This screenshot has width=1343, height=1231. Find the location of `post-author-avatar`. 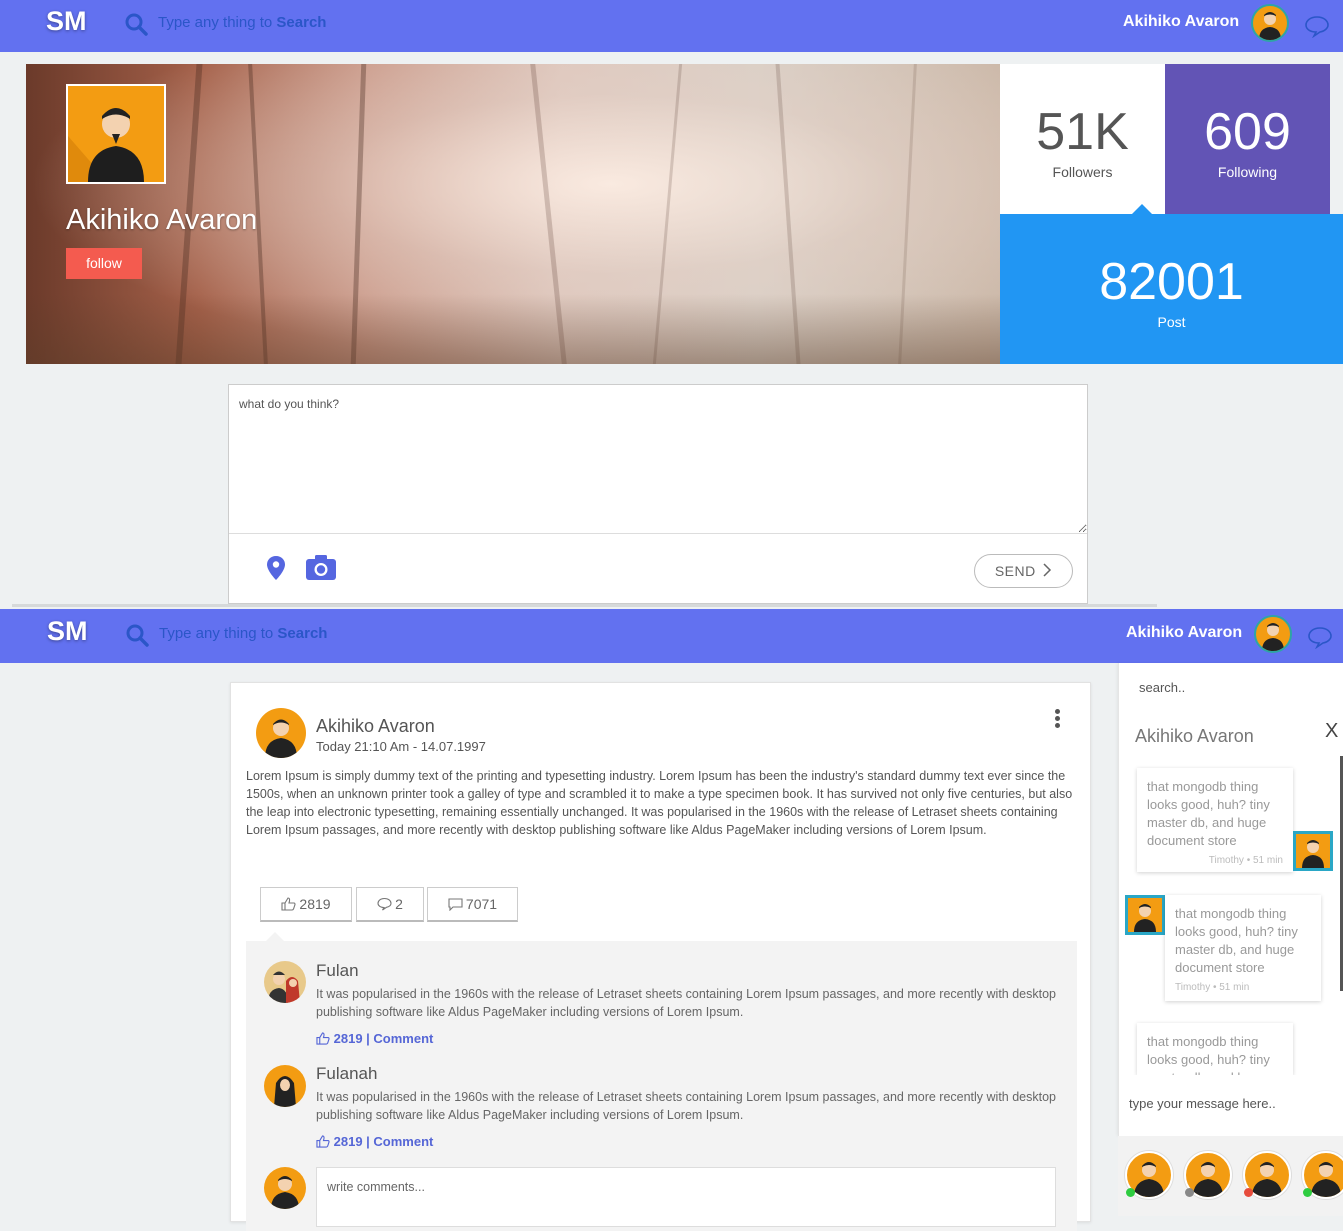

post-author-avatar is located at coordinates (281, 733).